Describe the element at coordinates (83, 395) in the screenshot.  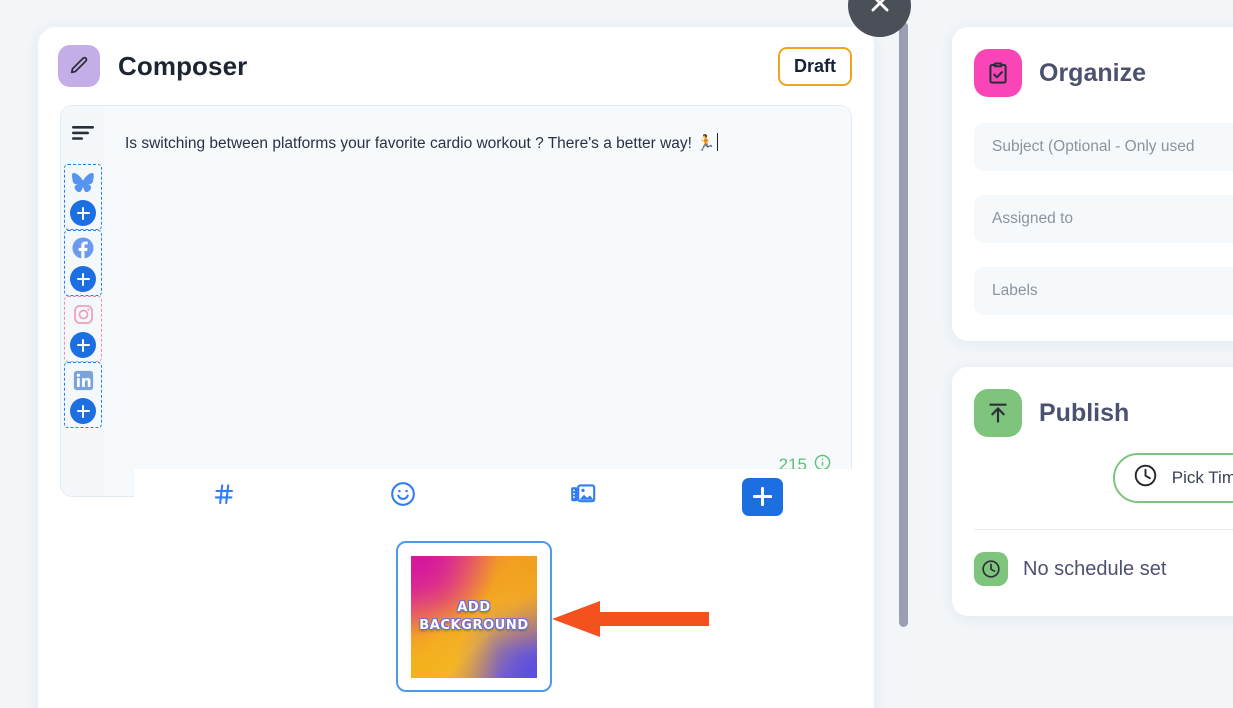
I see `account-group-linkedin` at that location.